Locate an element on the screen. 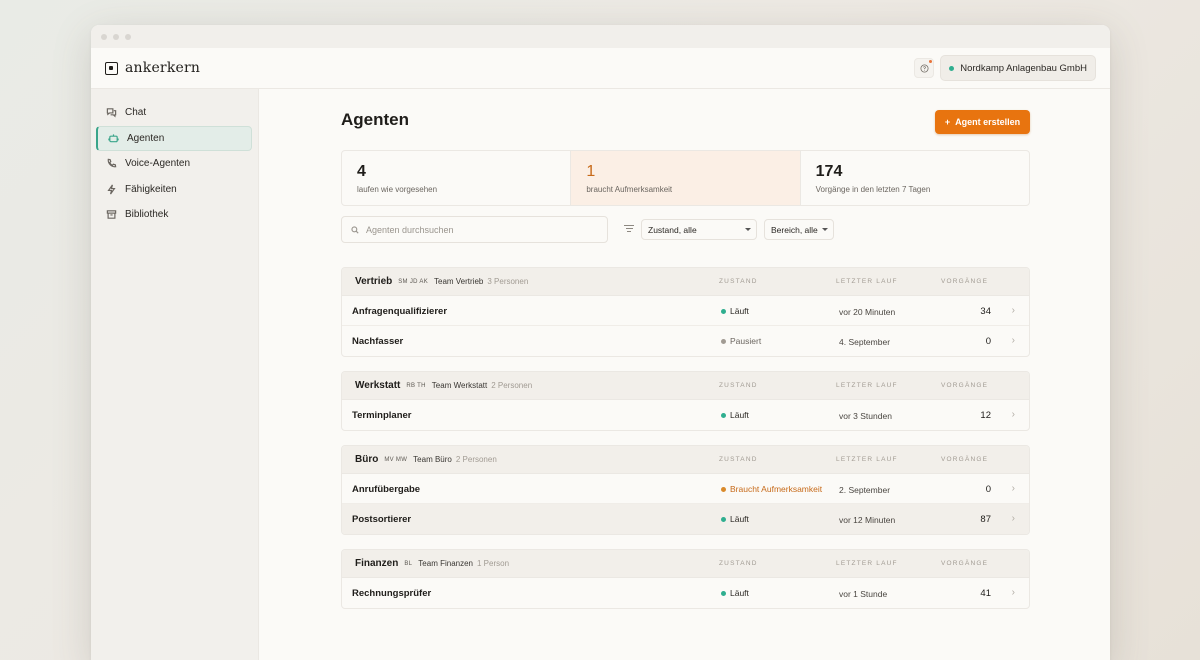 Image resolution: width=1200 pixels, height=660 pixels. phone-icon is located at coordinates (112, 163).